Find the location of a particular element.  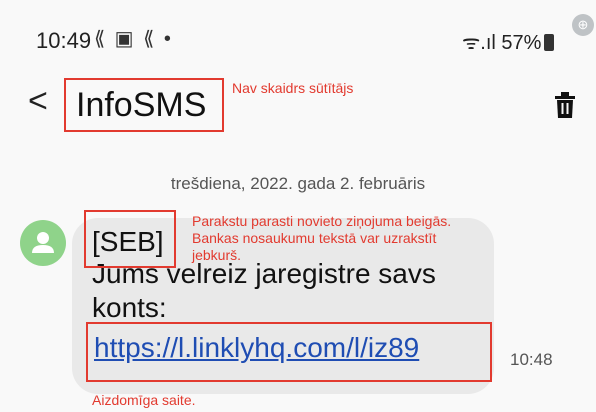

trash-icon-svg is located at coordinates (565, 105).